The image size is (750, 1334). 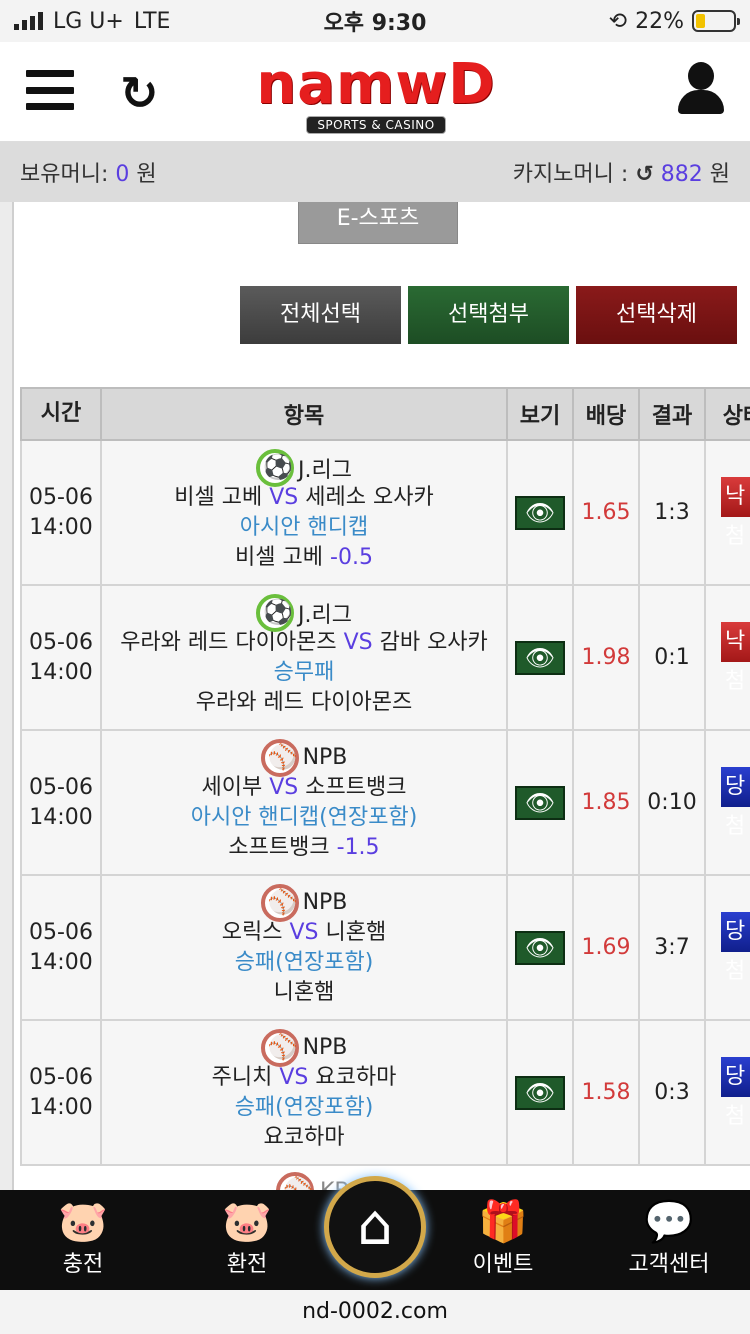 I want to click on action-buttons: 전체선택 선택첨부 선택삭제, so click(x=488, y=315).